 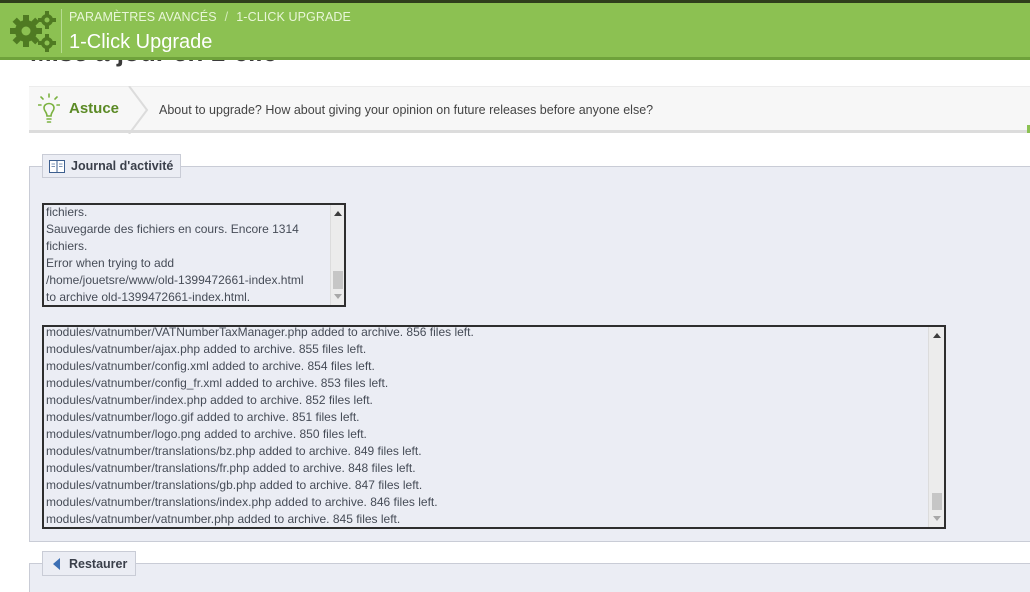 I want to click on restore-fieldset, so click(x=529, y=577).